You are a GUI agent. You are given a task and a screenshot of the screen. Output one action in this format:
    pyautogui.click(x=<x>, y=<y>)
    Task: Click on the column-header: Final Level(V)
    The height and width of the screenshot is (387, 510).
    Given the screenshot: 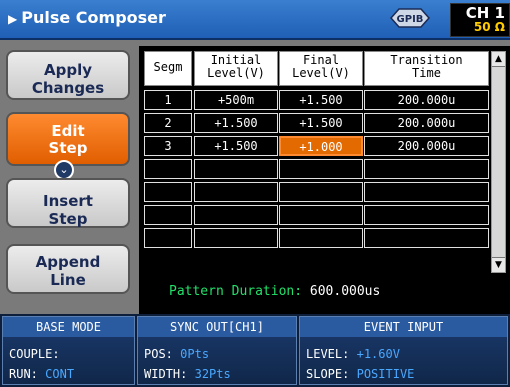 What is the action you would take?
    pyautogui.click(x=321, y=68)
    